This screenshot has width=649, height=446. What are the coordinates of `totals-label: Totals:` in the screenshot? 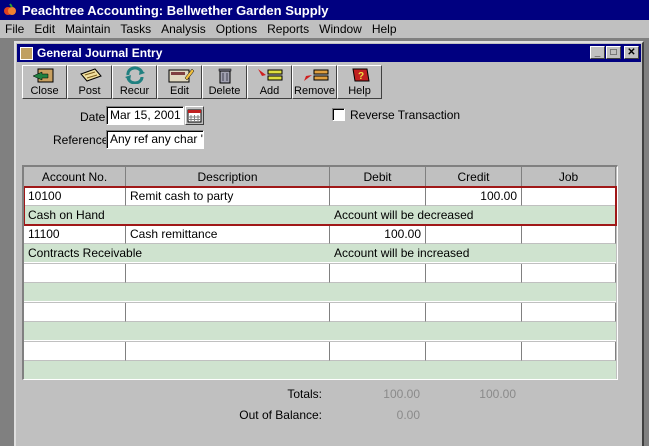 It's located at (304, 394).